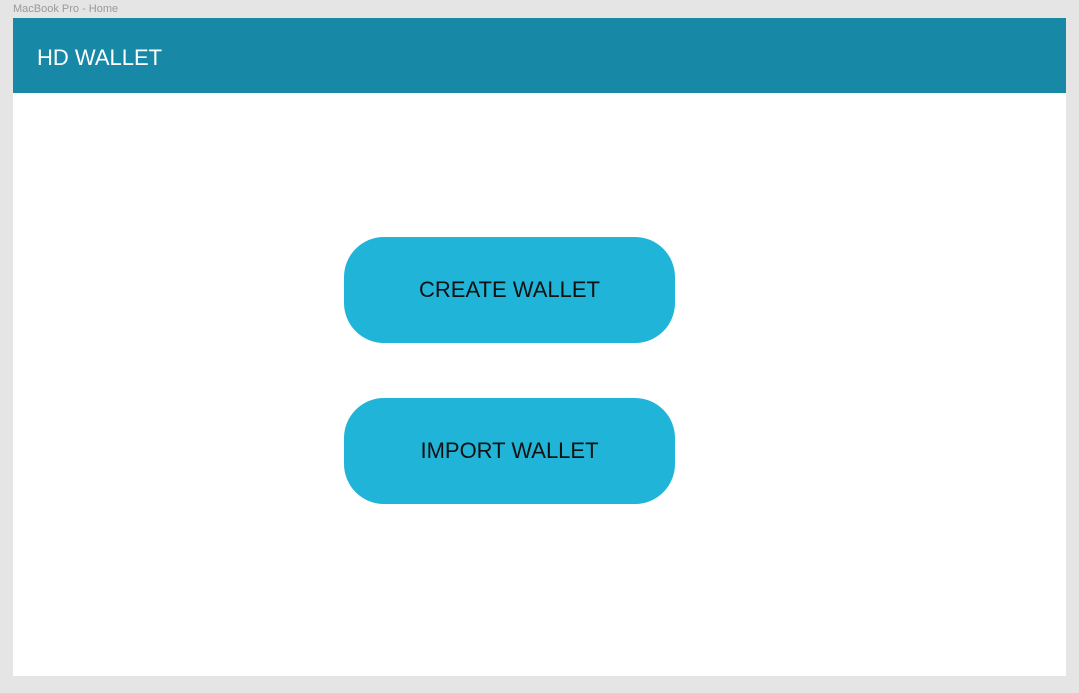 Image resolution: width=1079 pixels, height=693 pixels. I want to click on app-header: HD WALLET, so click(539, 55).